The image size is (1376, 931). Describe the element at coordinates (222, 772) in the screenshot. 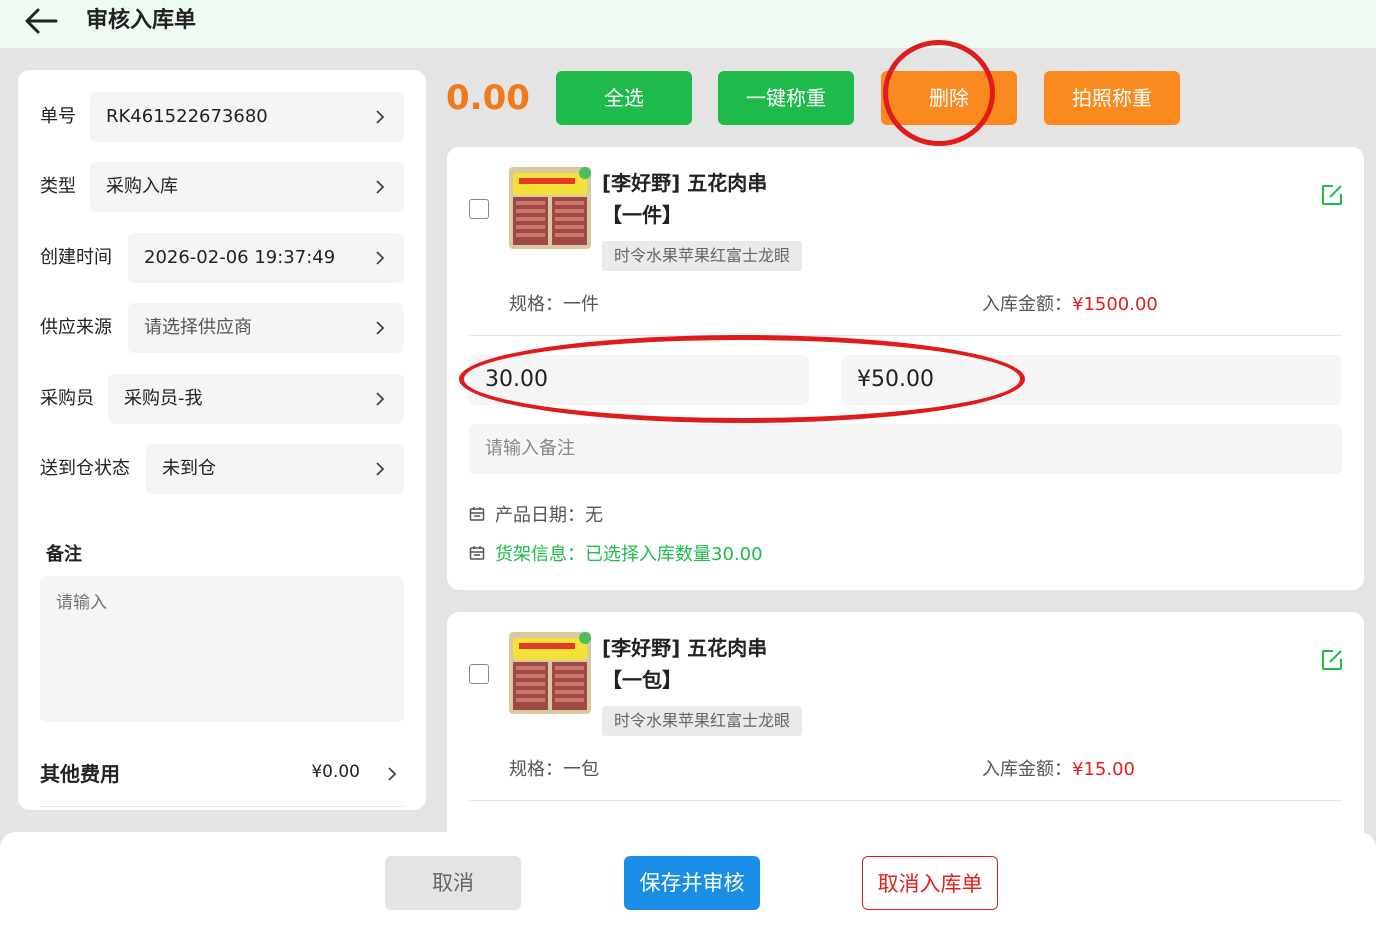

I see `other-fee-row: 其他费用 ¥0.00` at that location.